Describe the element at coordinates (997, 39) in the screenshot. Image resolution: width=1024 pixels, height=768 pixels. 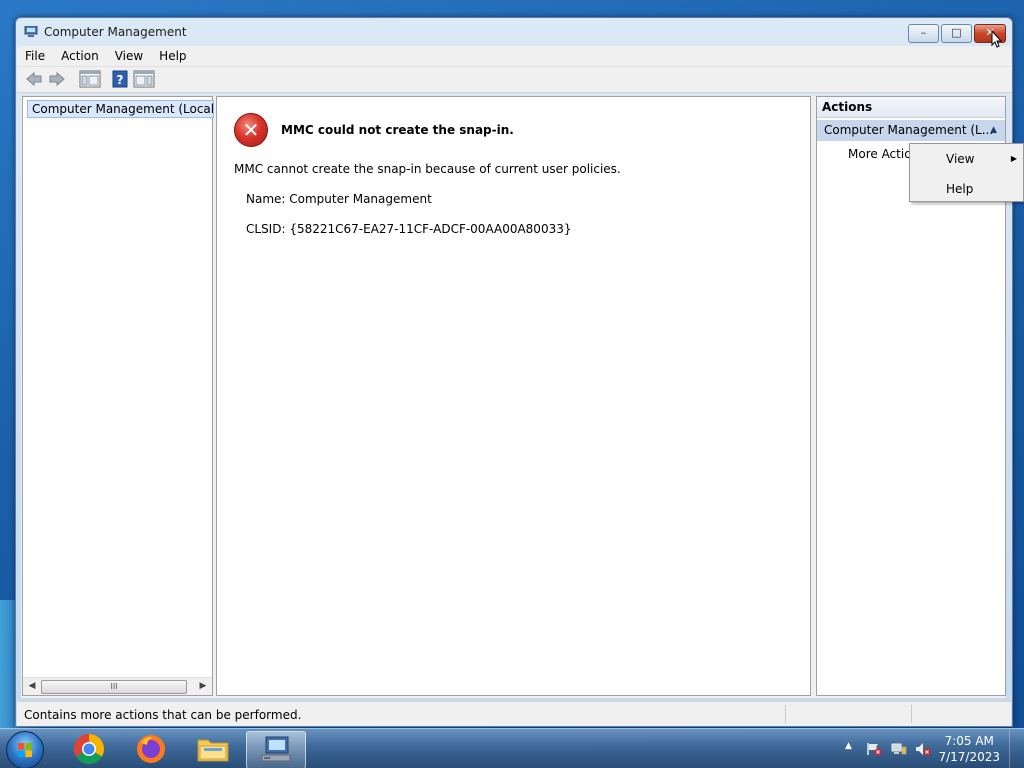
I see `mouse-cursor-icon` at that location.